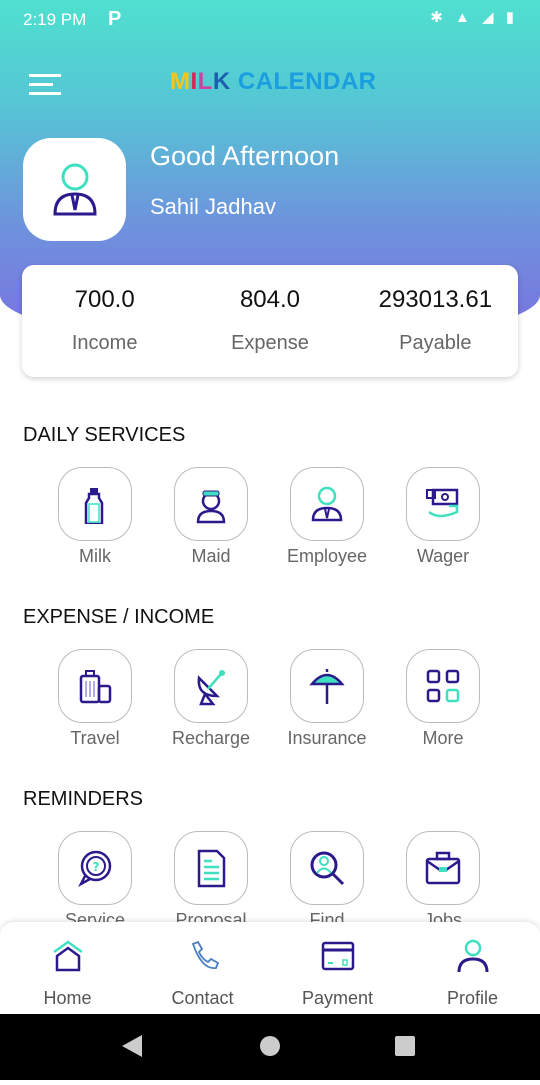 The height and width of the screenshot is (1085, 540). Describe the element at coordinates (327, 686) in the screenshot. I see `umbrella-icon` at that location.